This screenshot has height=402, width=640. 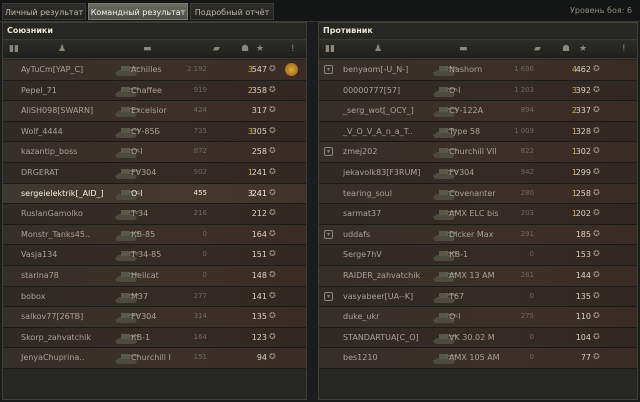 I want to click on allies-column-header: ▮▮ ♟ ▬ ▰ ☗ ★ !, so click(x=154, y=49).